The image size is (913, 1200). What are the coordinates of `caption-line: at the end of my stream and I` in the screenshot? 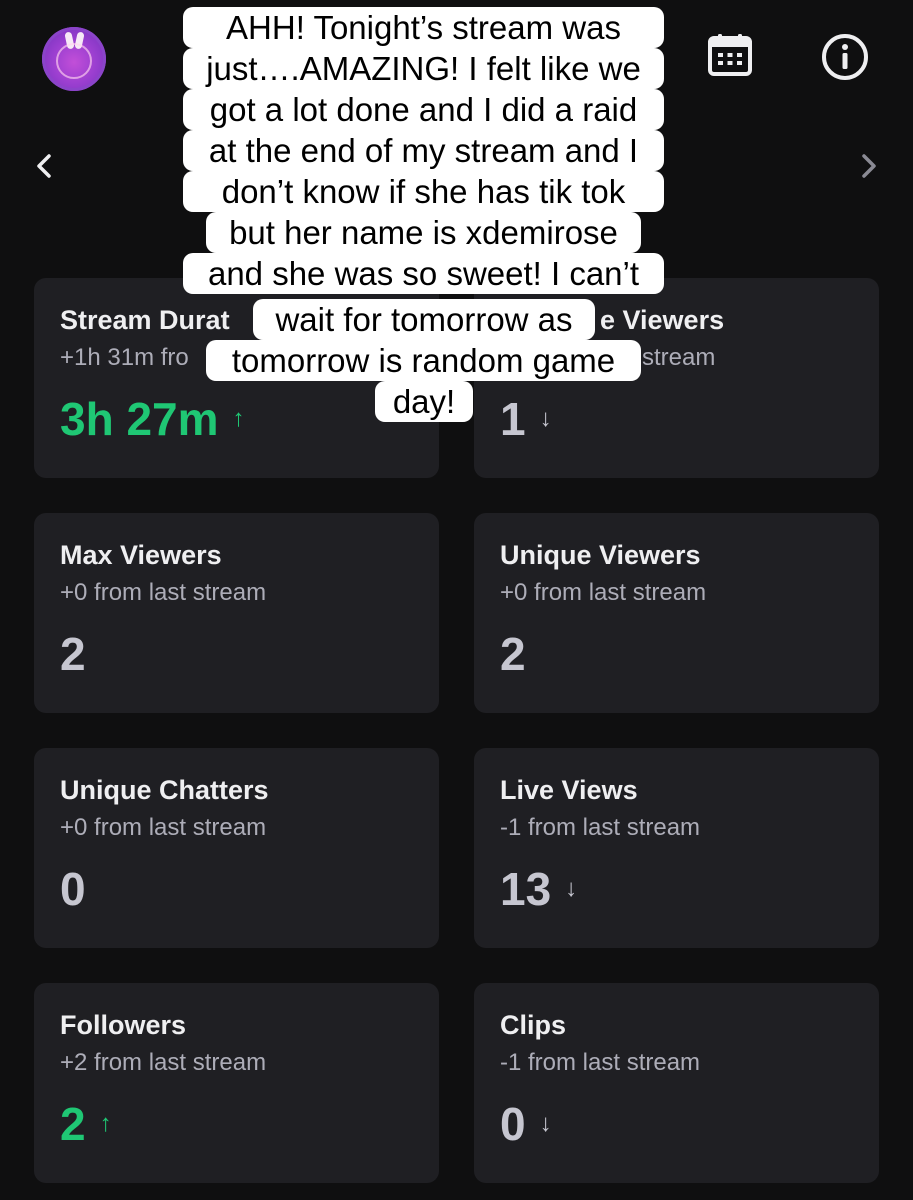 It's located at (423, 150).